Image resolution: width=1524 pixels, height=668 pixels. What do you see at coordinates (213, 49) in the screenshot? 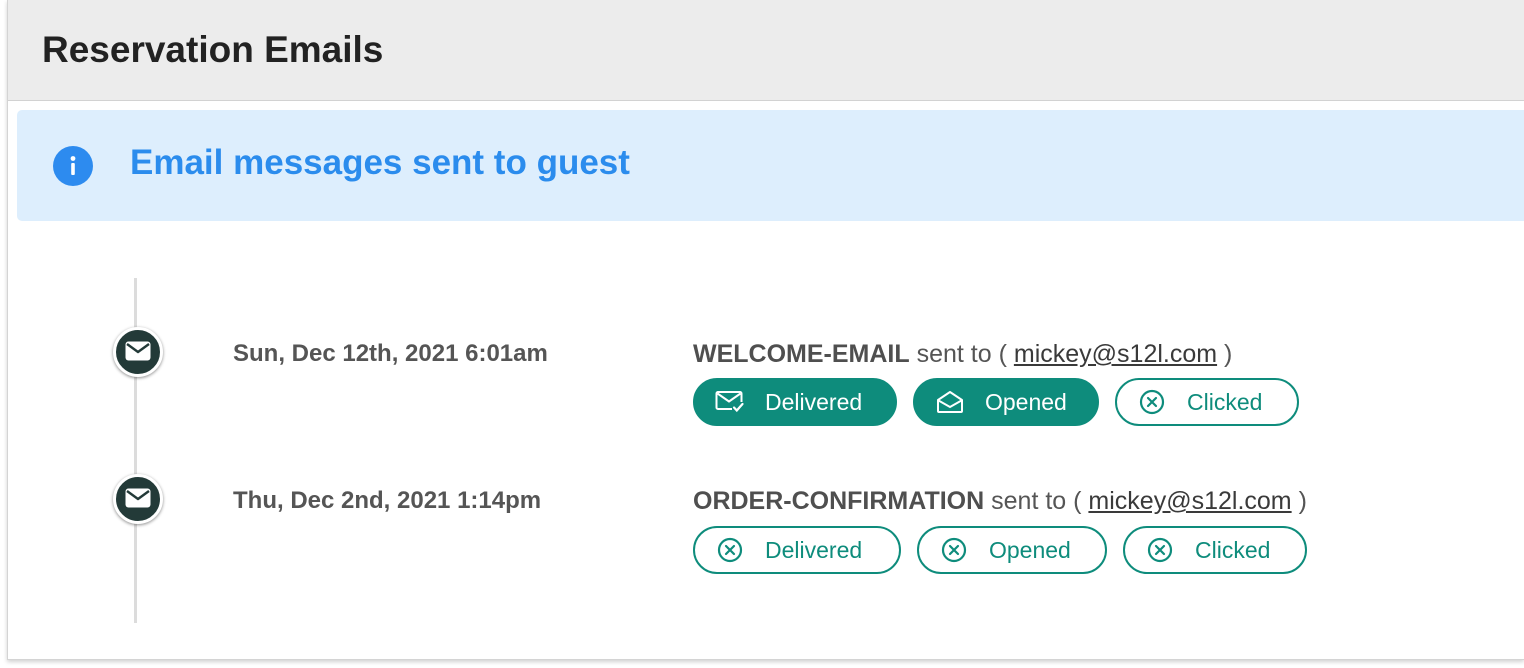
I see `panel-title: Reservation Emails` at bounding box center [213, 49].